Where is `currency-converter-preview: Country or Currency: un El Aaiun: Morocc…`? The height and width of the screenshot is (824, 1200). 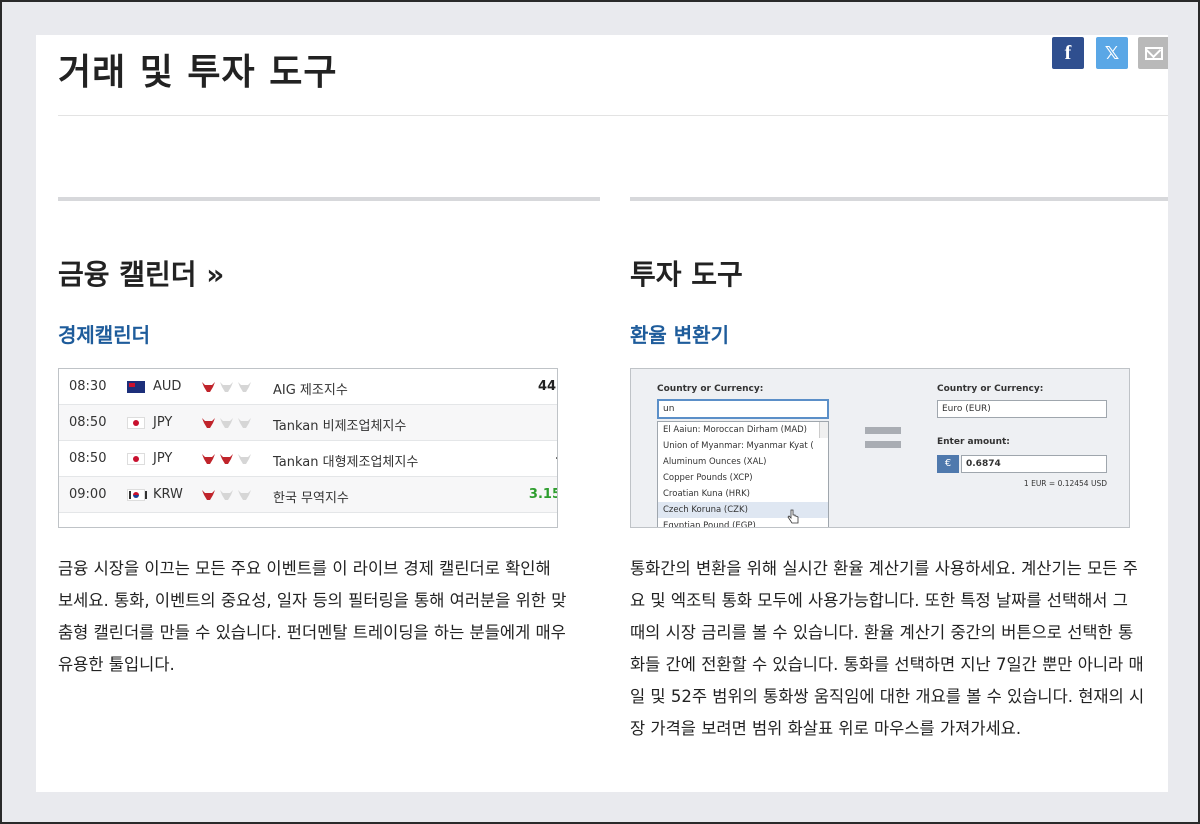 currency-converter-preview: Country or Currency: un El Aaiun: Morocc… is located at coordinates (880, 448).